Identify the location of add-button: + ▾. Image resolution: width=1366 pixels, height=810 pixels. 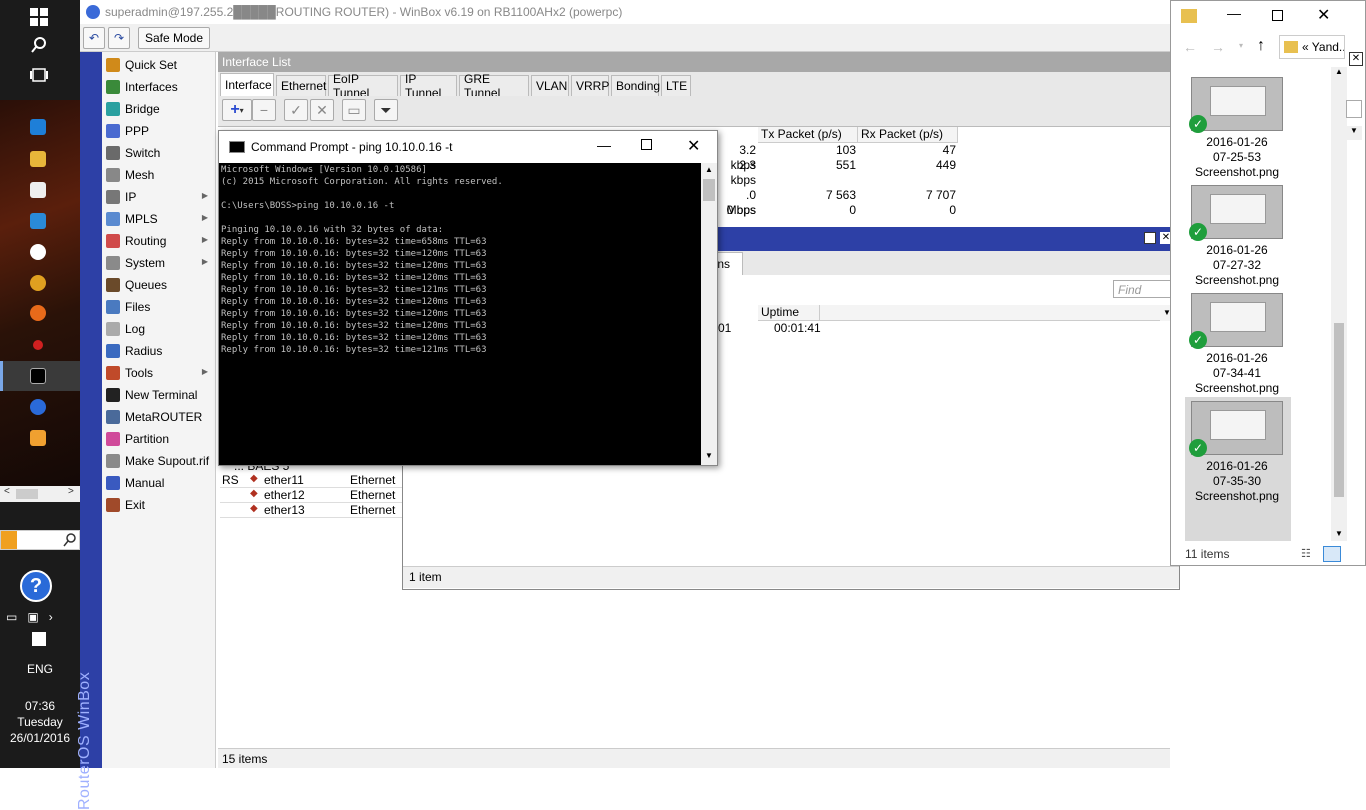
(237, 110).